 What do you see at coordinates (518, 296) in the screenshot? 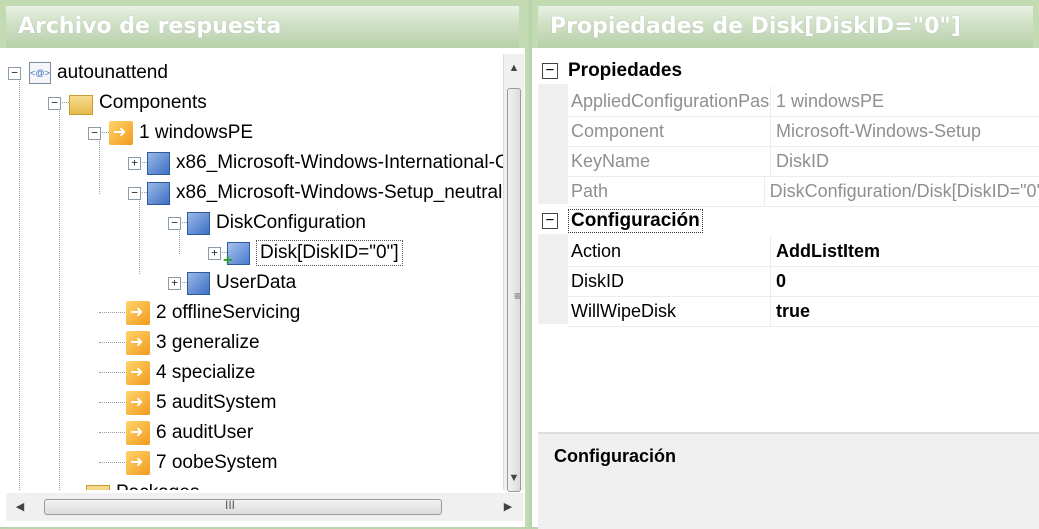
I see `grip-icon: ≡` at bounding box center [518, 296].